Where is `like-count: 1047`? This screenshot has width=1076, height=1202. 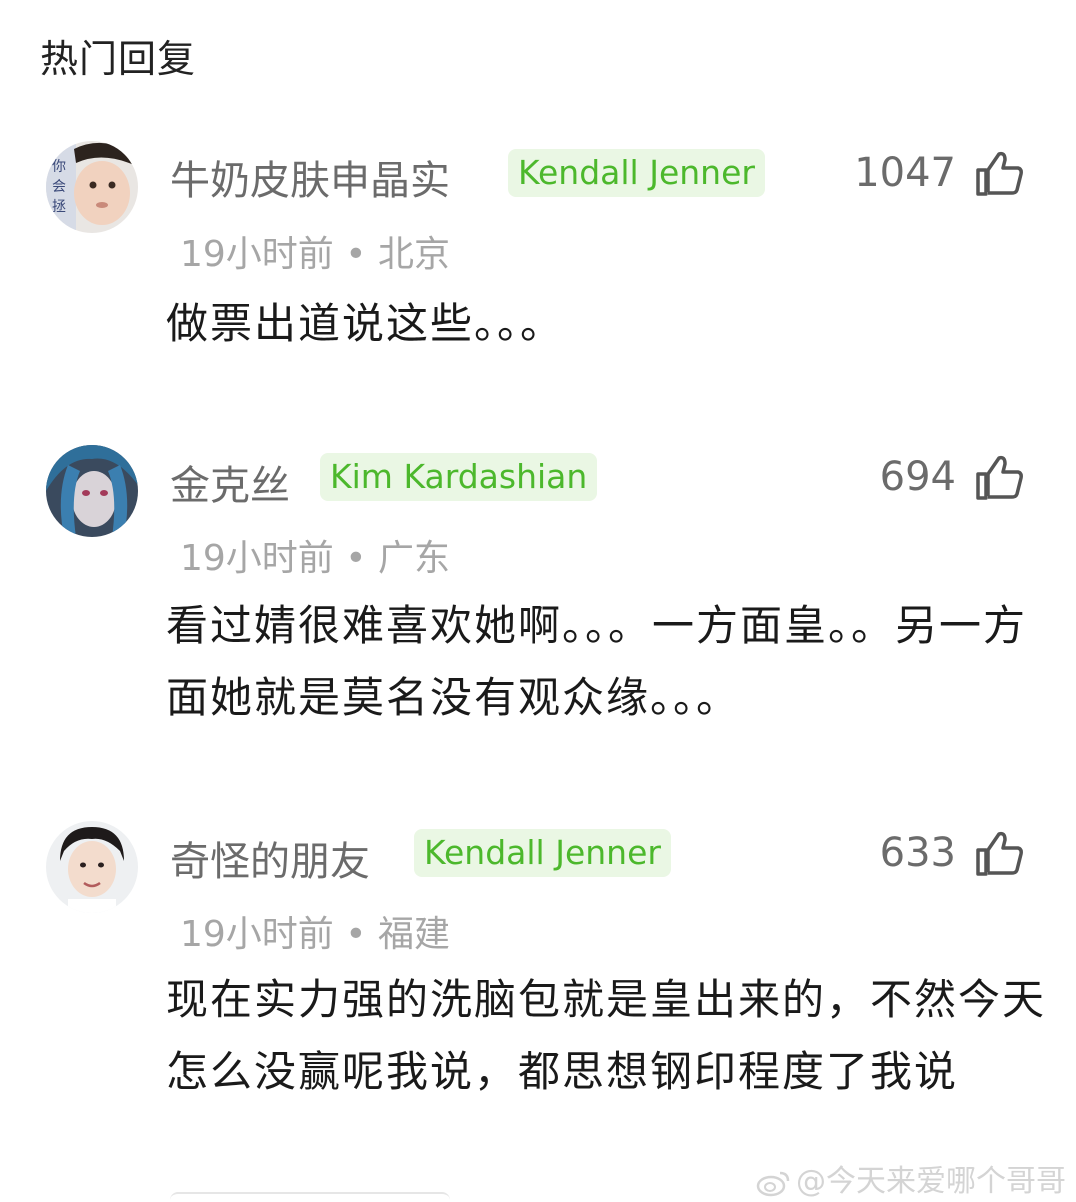 like-count: 1047 is located at coordinates (905, 173).